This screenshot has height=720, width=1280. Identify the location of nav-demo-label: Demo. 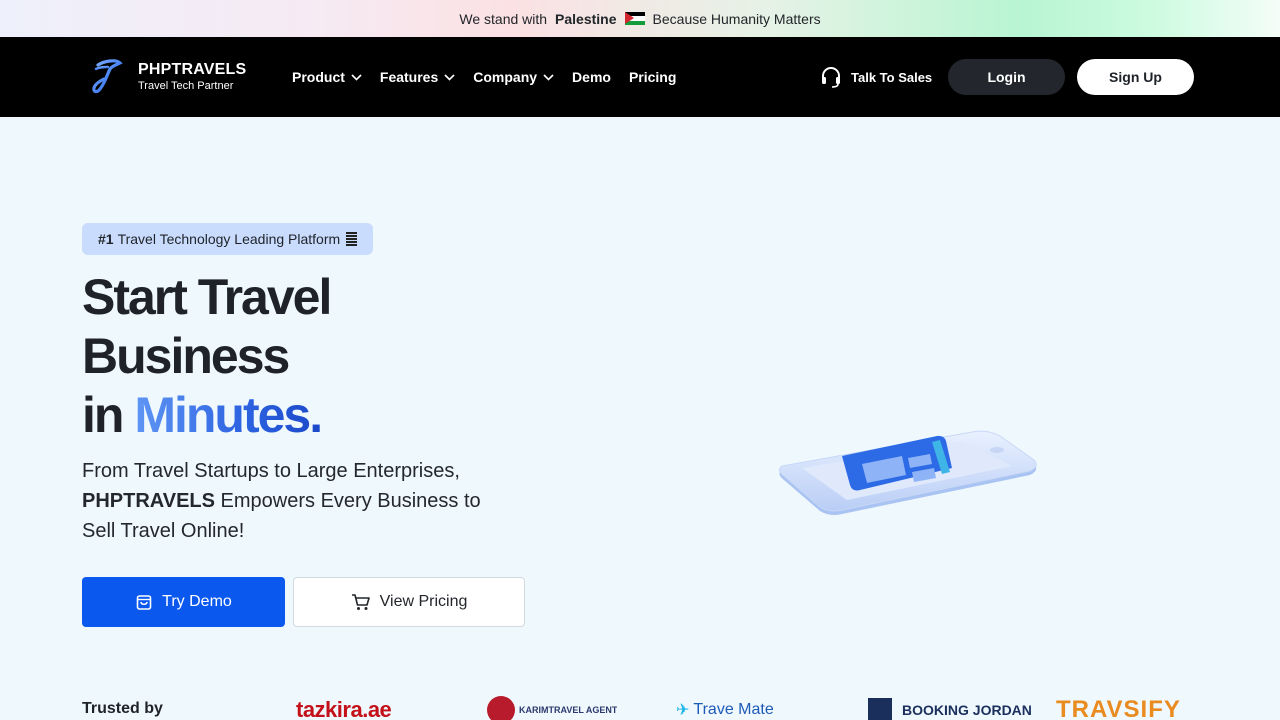
(591, 77).